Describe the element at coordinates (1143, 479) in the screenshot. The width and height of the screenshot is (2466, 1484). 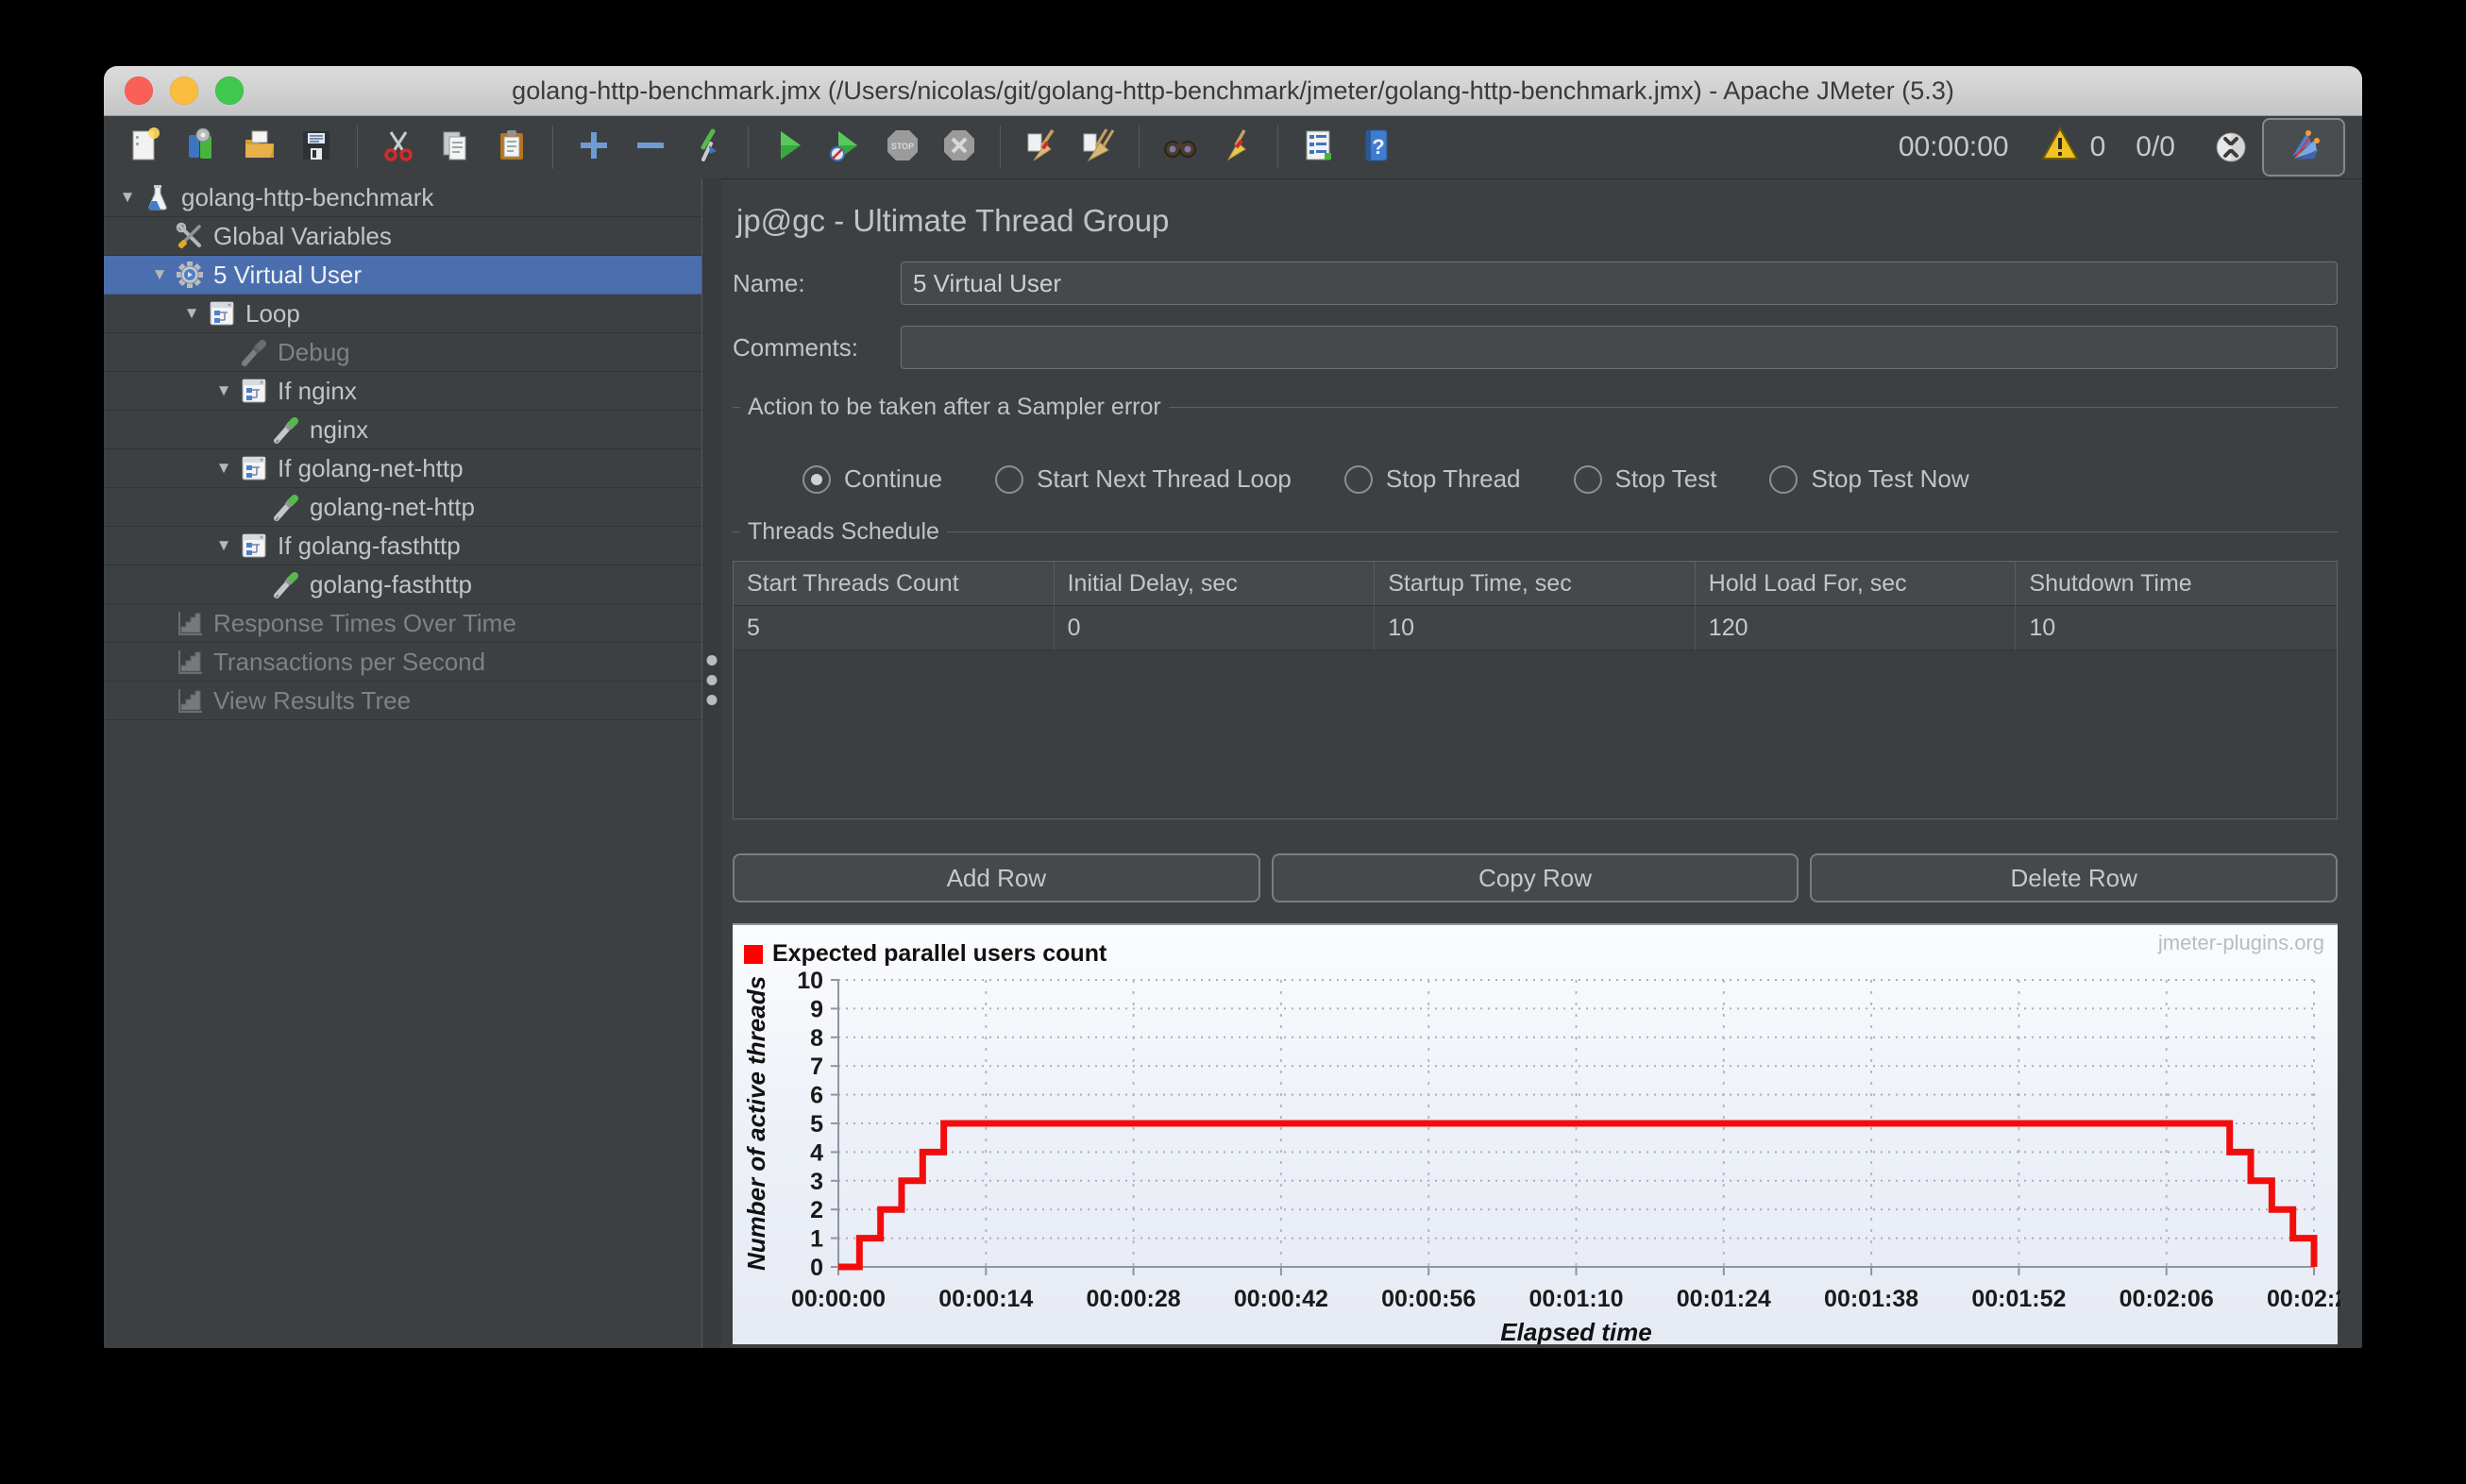
I see `radio-start-next-thread-loop: Start Next Thread Loop` at that location.